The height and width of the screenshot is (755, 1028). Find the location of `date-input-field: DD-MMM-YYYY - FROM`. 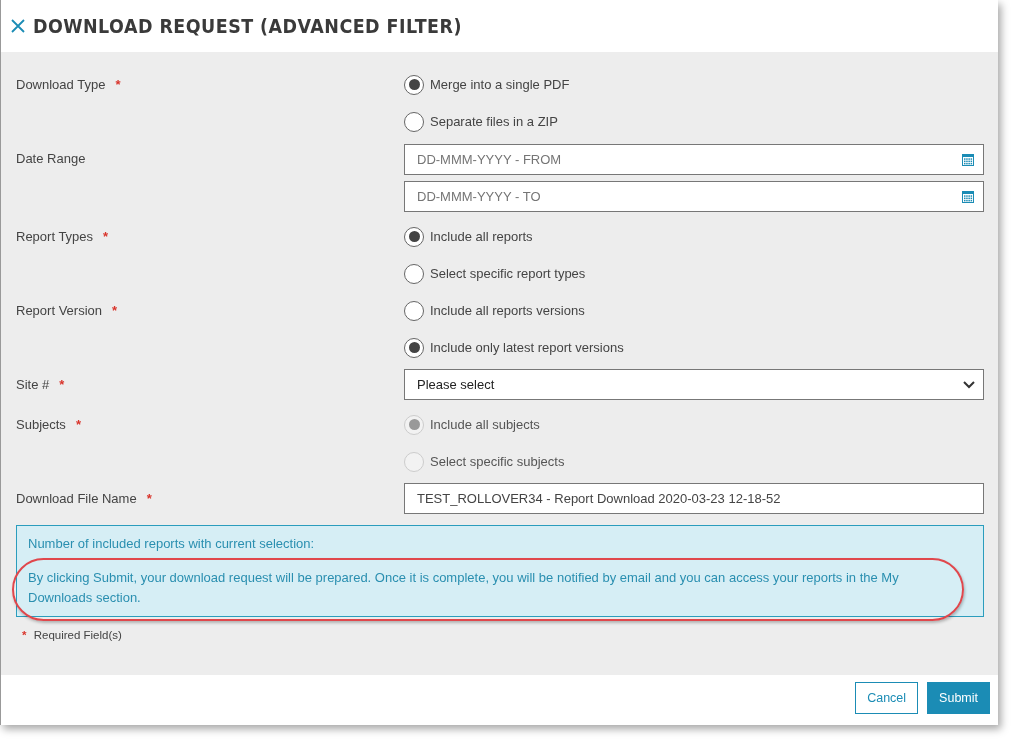

date-input-field: DD-MMM-YYYY - FROM is located at coordinates (694, 159).